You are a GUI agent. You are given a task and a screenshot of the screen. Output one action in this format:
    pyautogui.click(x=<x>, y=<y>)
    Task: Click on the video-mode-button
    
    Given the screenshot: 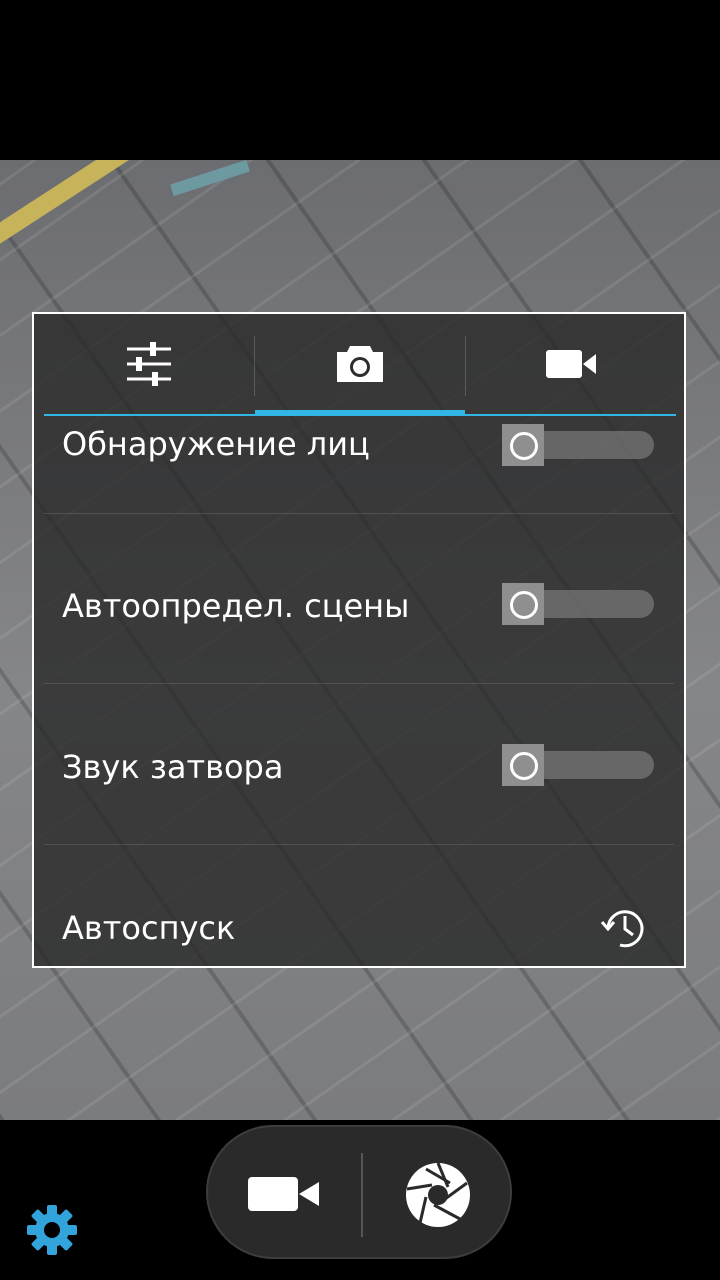 What is the action you would take?
    pyautogui.click(x=284, y=1194)
    